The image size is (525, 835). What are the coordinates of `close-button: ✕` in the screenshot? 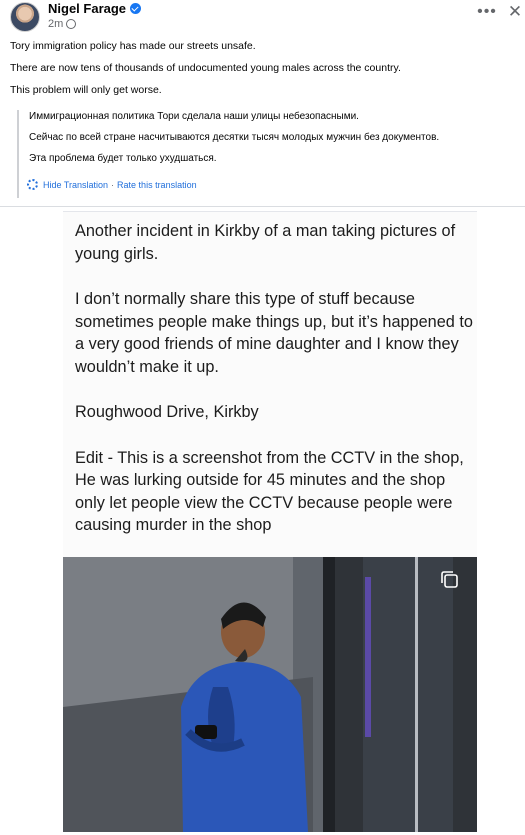 It's located at (515, 12).